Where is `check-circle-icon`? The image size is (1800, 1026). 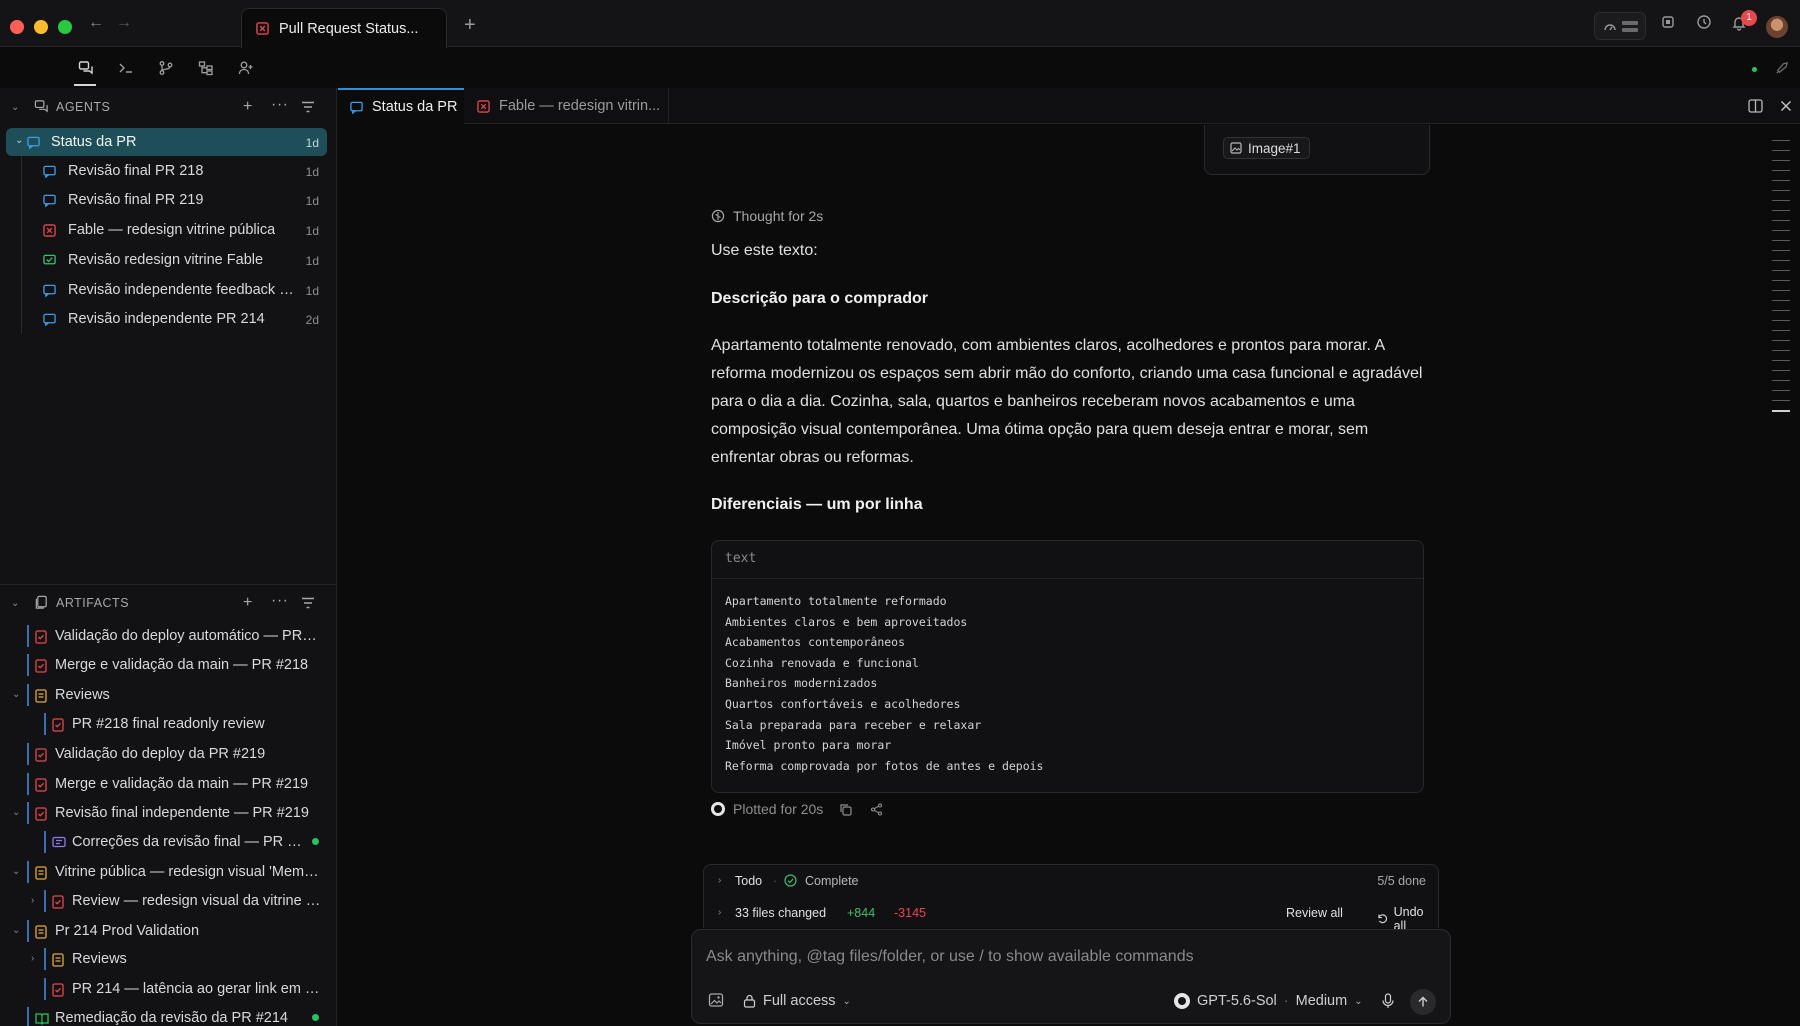
check-circle-icon is located at coordinates (790, 880).